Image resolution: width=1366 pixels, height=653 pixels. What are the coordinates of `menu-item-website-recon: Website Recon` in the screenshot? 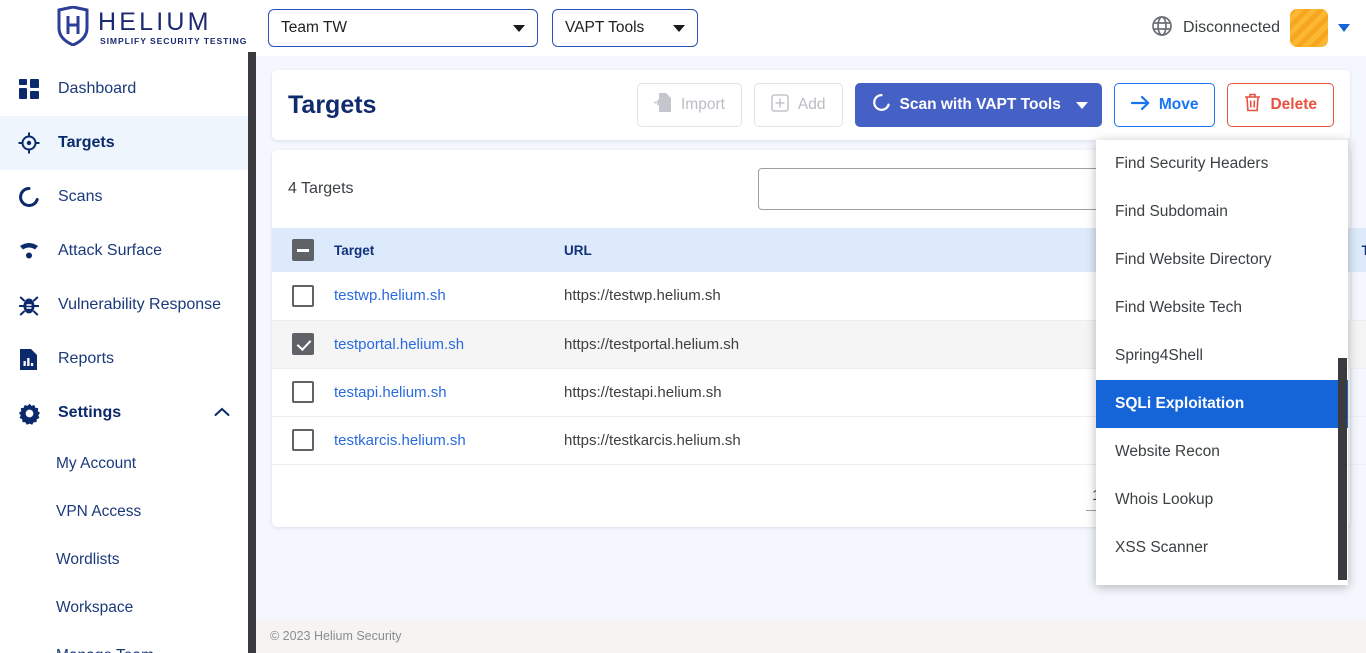 It's located at (1222, 452).